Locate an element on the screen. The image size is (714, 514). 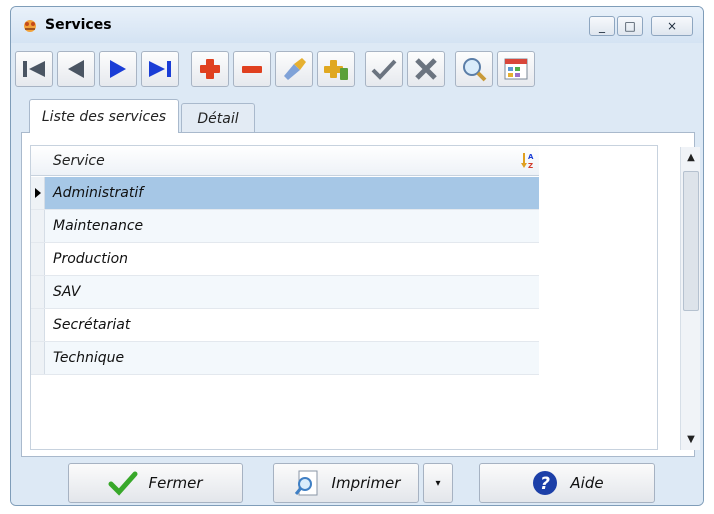
copy-plus-icon is located at coordinates (336, 70).